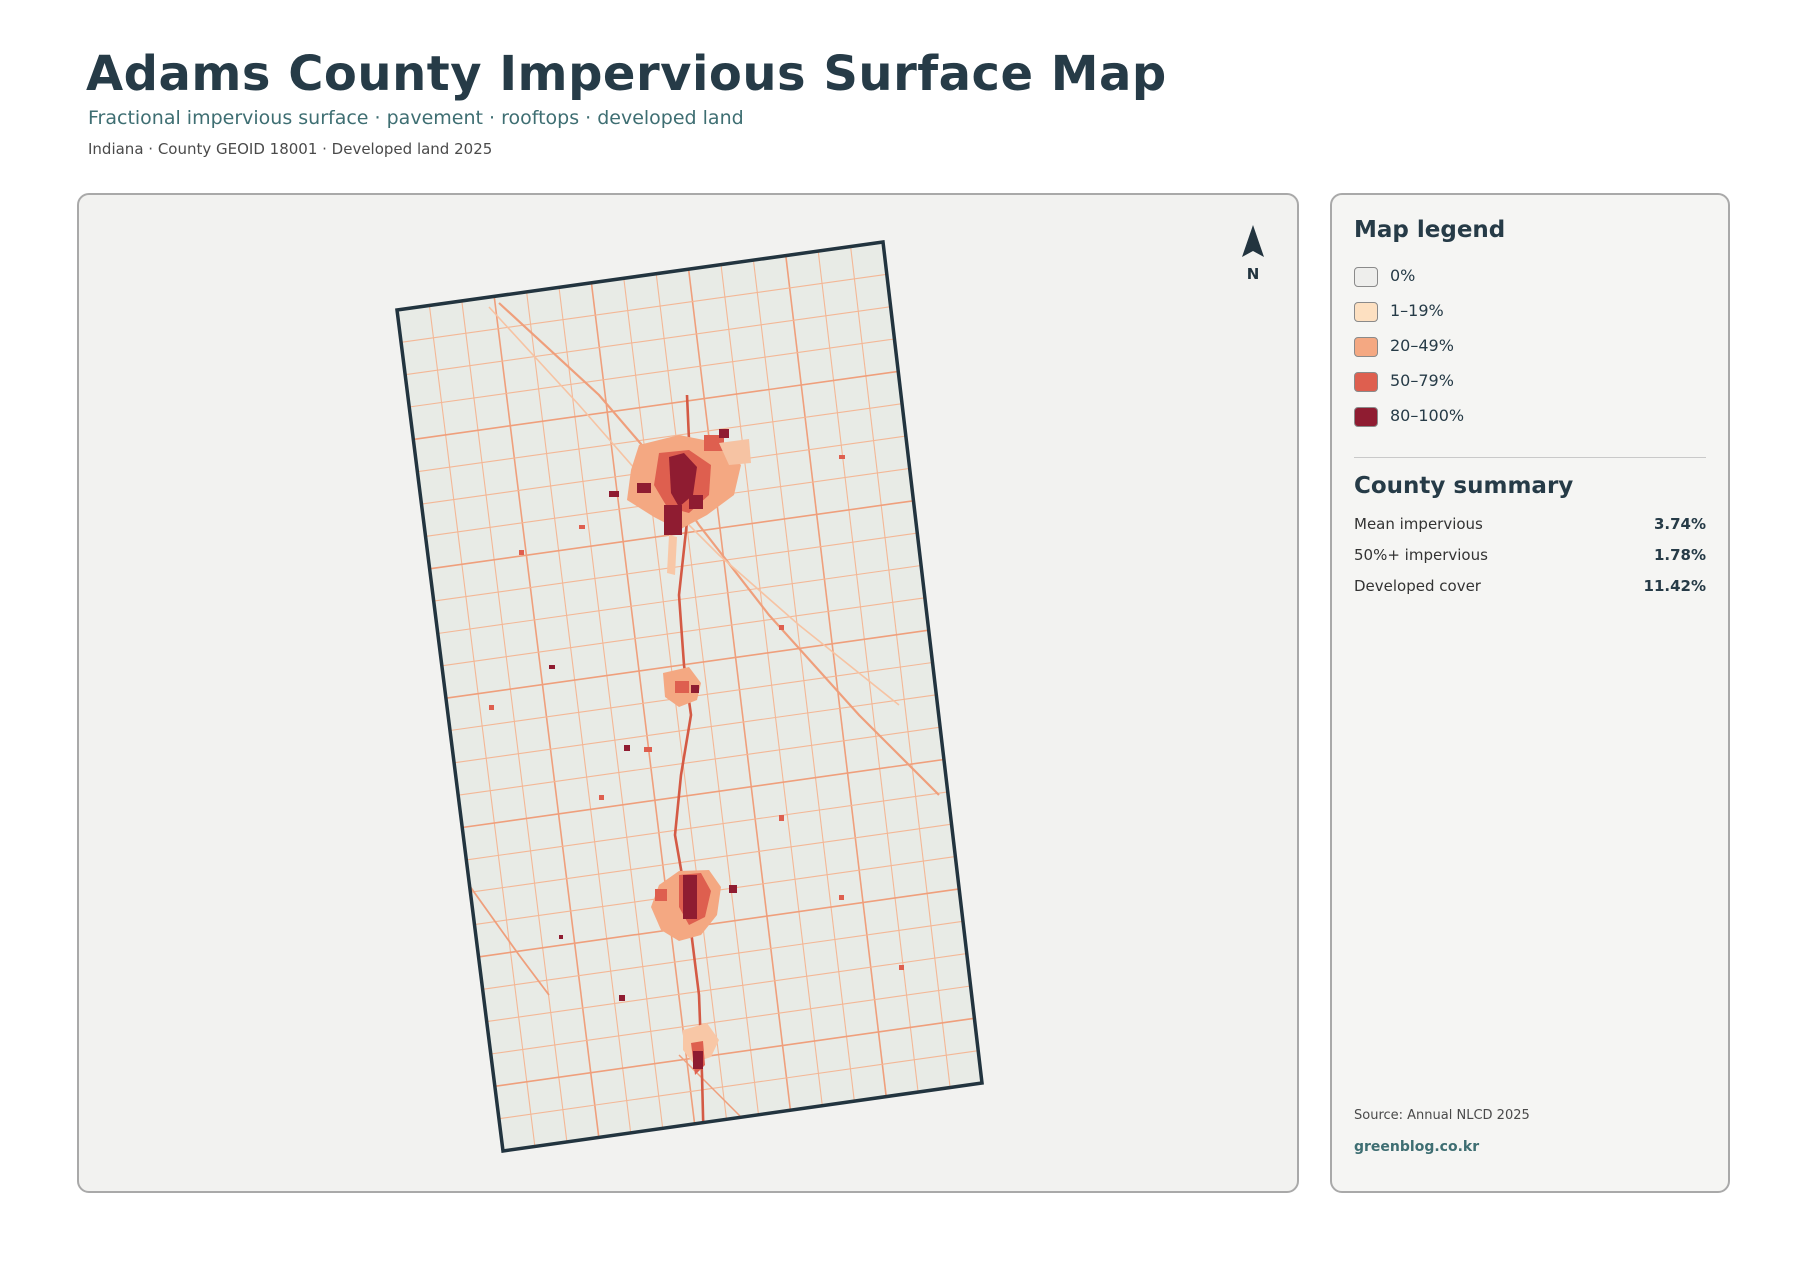  Describe the element at coordinates (1421, 555) in the screenshot. I see `stat-label: 50%+ impervious` at that location.